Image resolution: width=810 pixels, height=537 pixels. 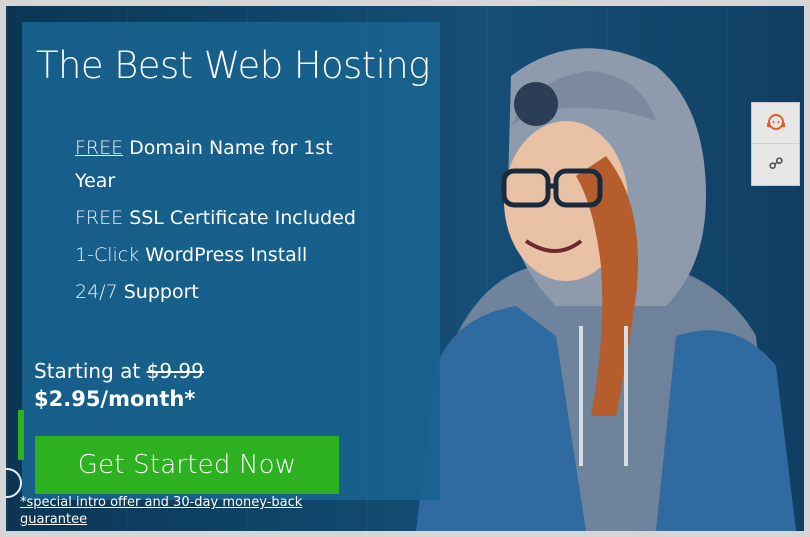 What do you see at coordinates (242, 218) in the screenshot?
I see `feature-ssl-text: SSL Certificate Included` at bounding box center [242, 218].